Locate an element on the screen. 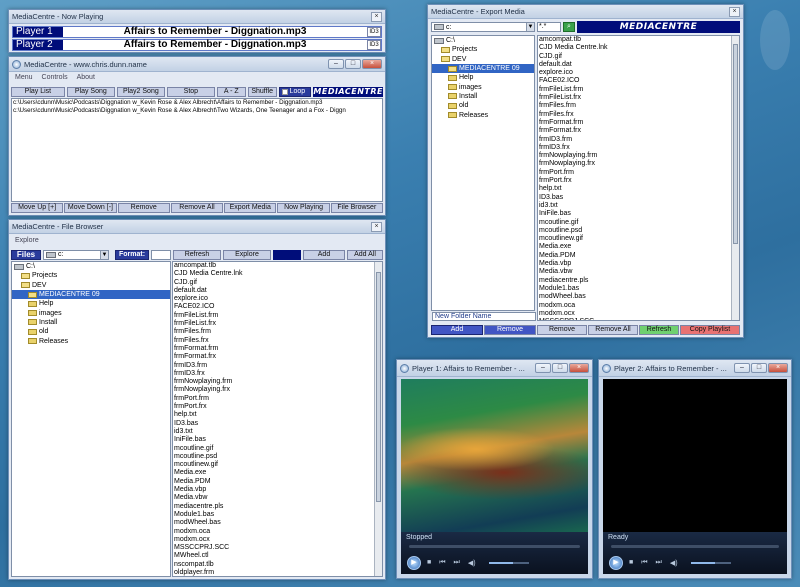 The image size is (800, 587). list-item: frmID3.frx is located at coordinates (273, 374).